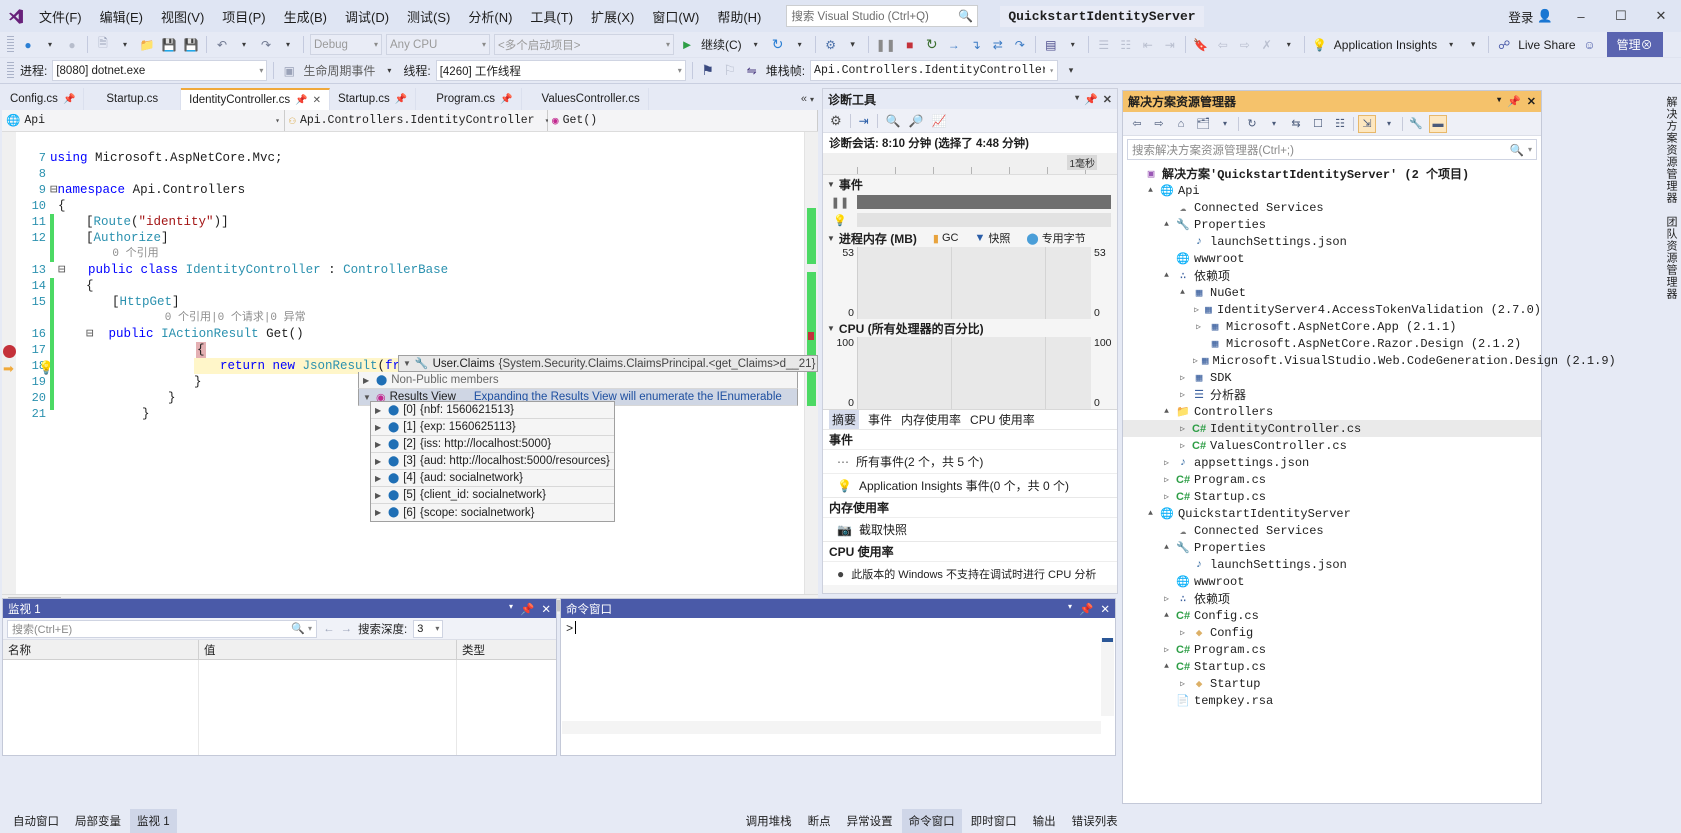 This screenshot has height=833, width=1681. I want to click on intellitrace-dropdown-icon: ▾, so click(1073, 45).